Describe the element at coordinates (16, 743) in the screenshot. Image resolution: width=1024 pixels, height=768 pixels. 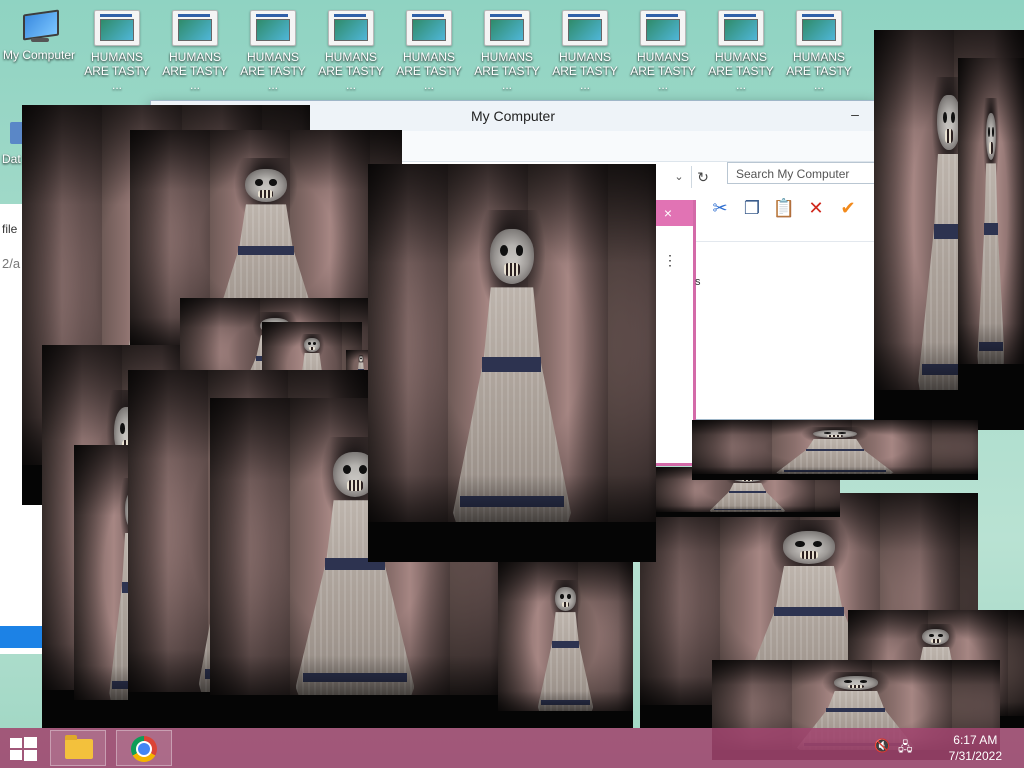
I see `windows-logo-icon` at that location.